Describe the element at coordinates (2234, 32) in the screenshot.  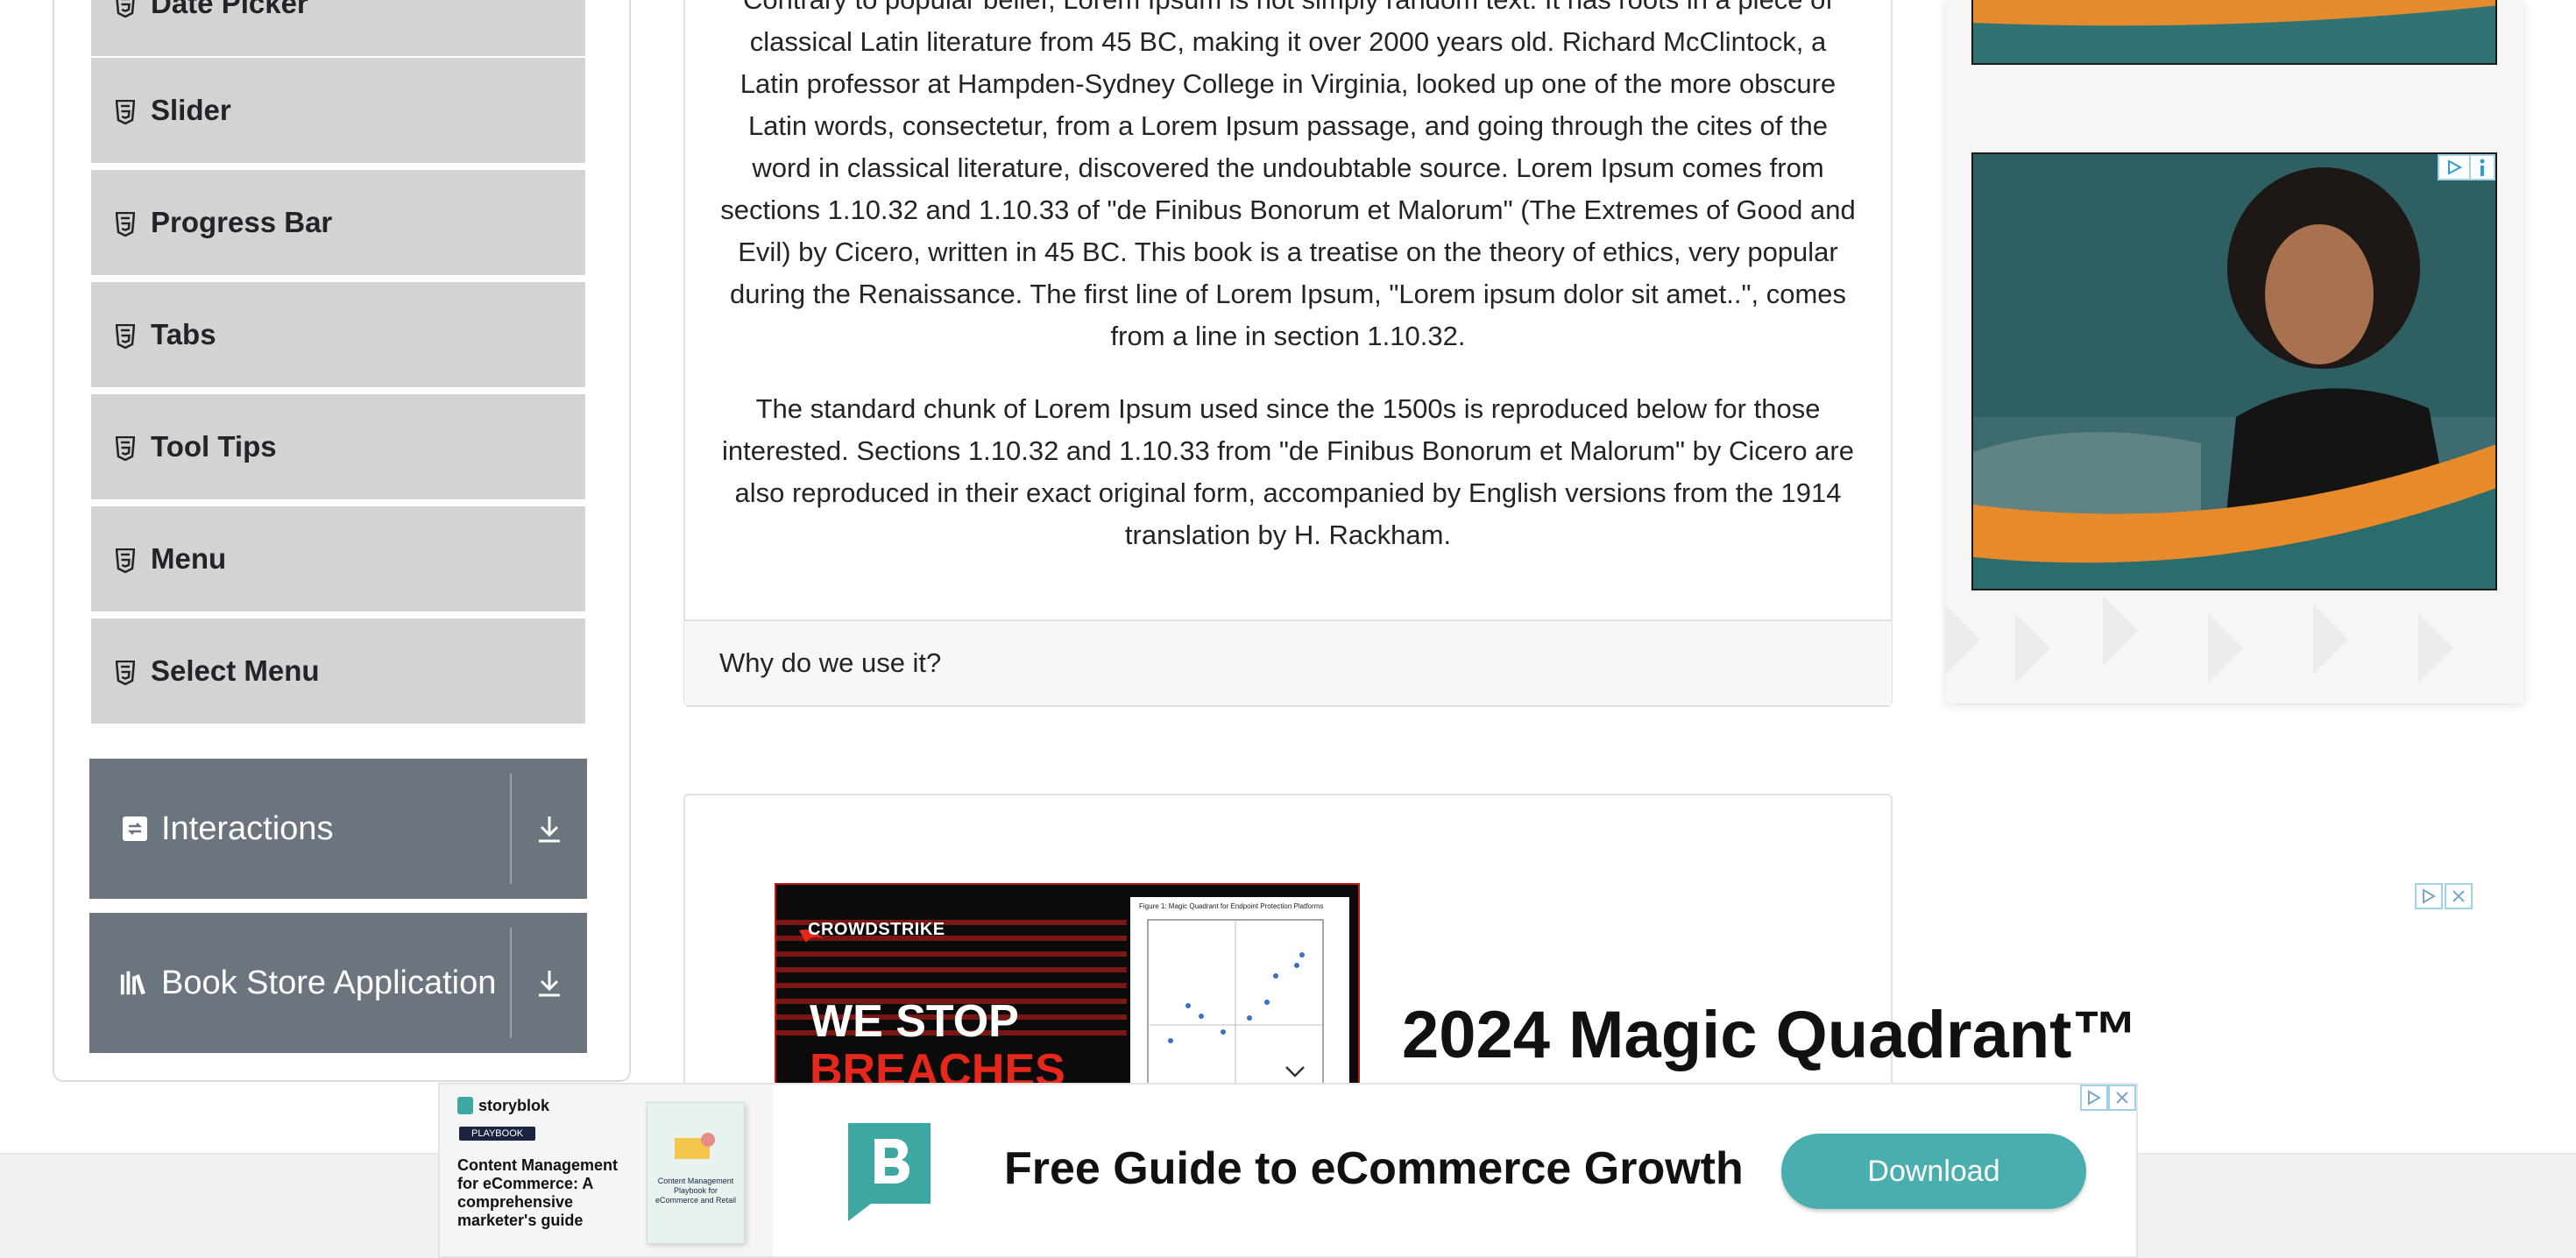
I see `ad-banner` at that location.